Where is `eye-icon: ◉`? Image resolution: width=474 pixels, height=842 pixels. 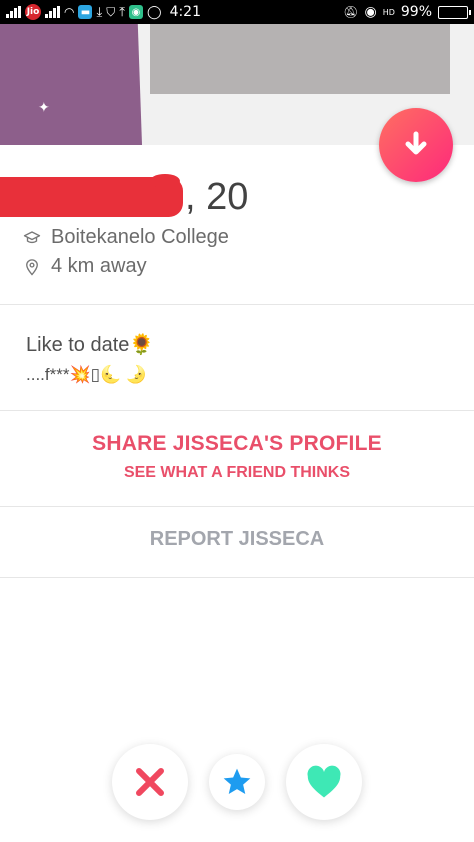 eye-icon: ◉ is located at coordinates (370, 12).